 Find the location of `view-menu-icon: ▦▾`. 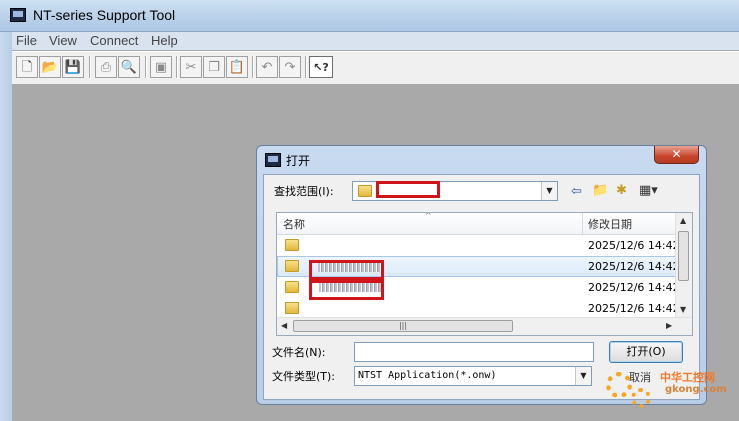

view-menu-icon: ▦▾ is located at coordinates (648, 190).